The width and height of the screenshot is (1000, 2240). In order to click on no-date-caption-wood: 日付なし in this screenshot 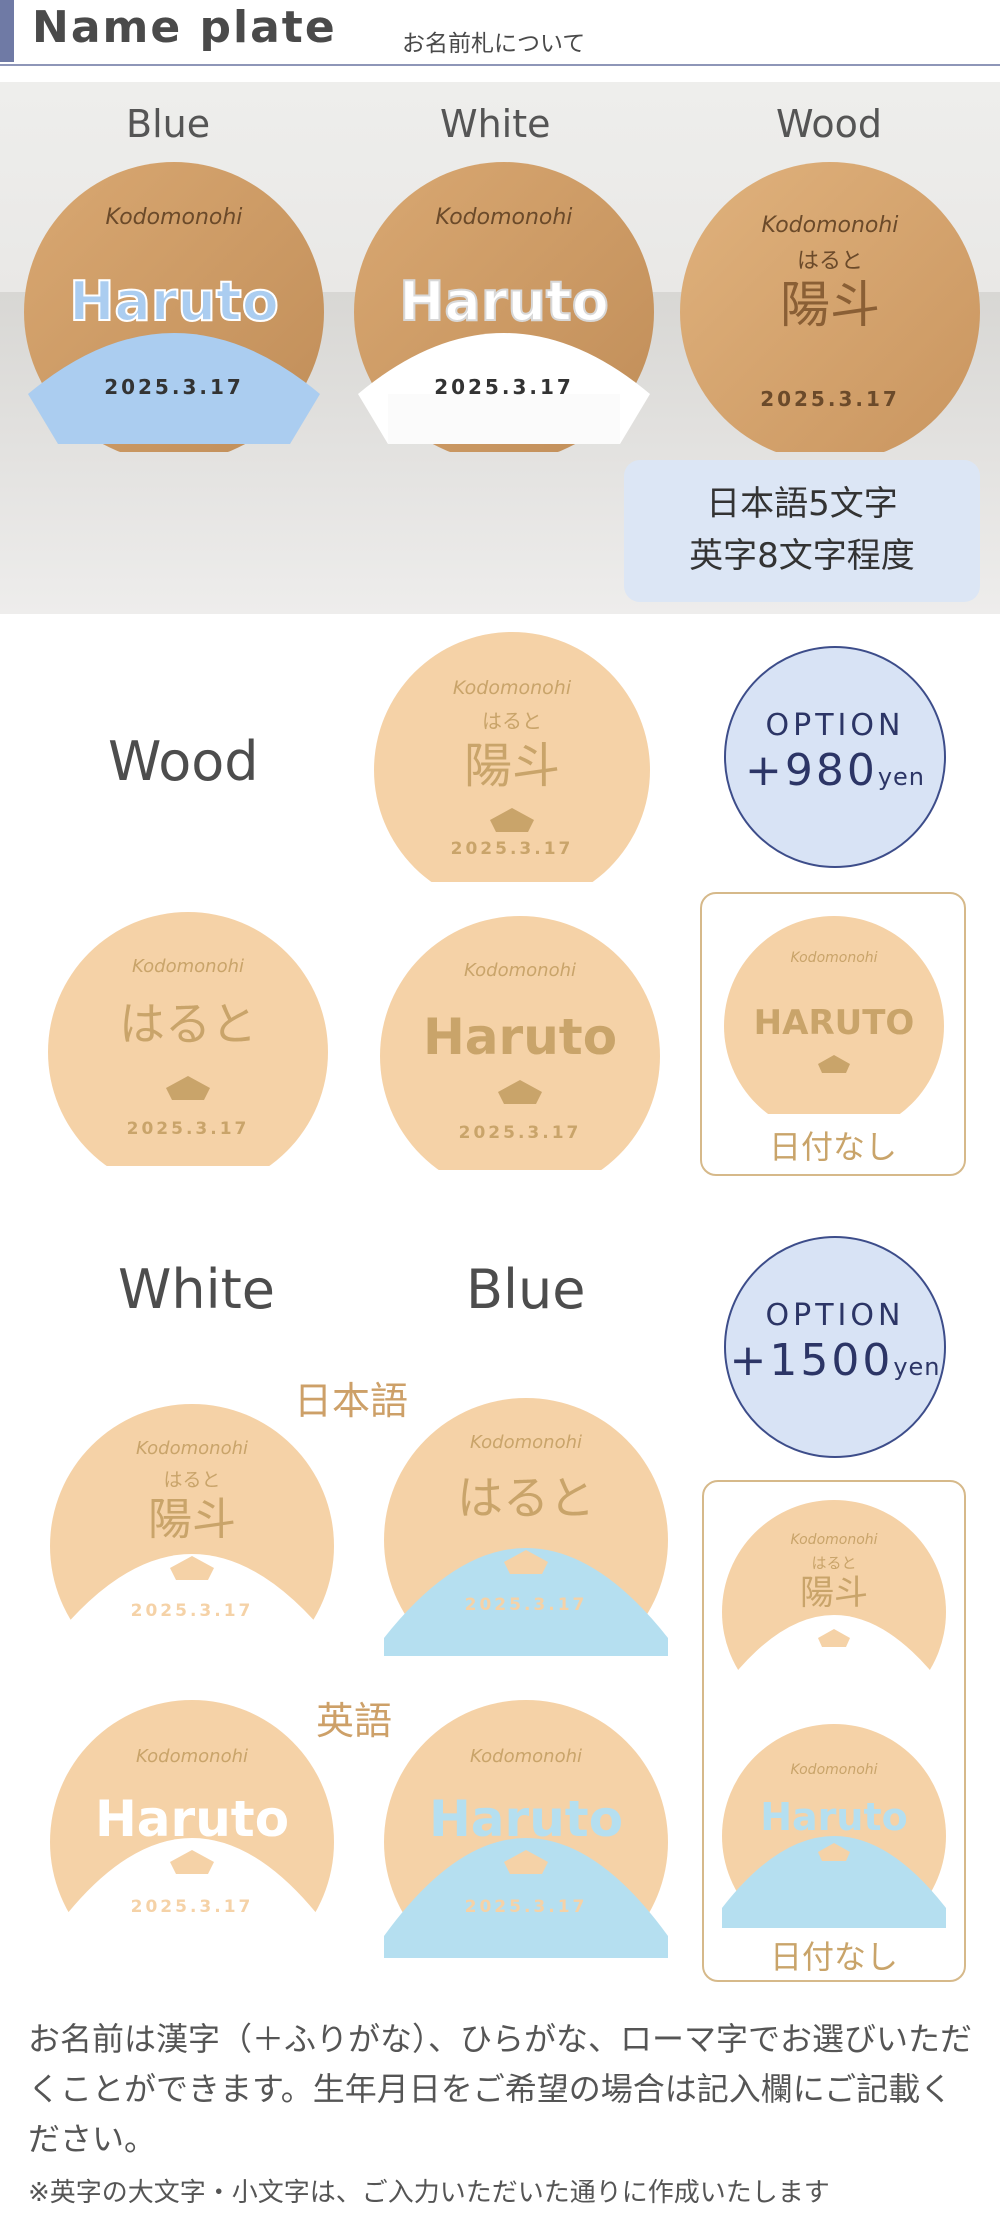, I will do `click(832, 1147)`.